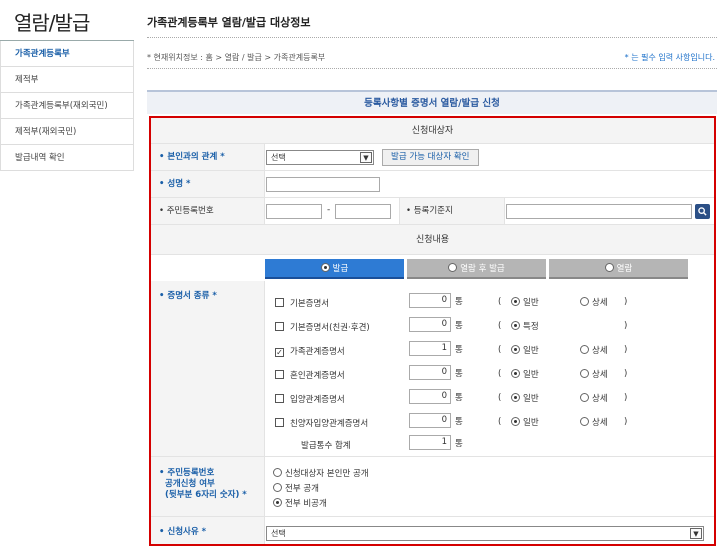 This screenshot has height=546, width=721. What do you see at coordinates (67, 54) in the screenshot?
I see `sidebar-item-family-register: 가족관계등록부` at bounding box center [67, 54].